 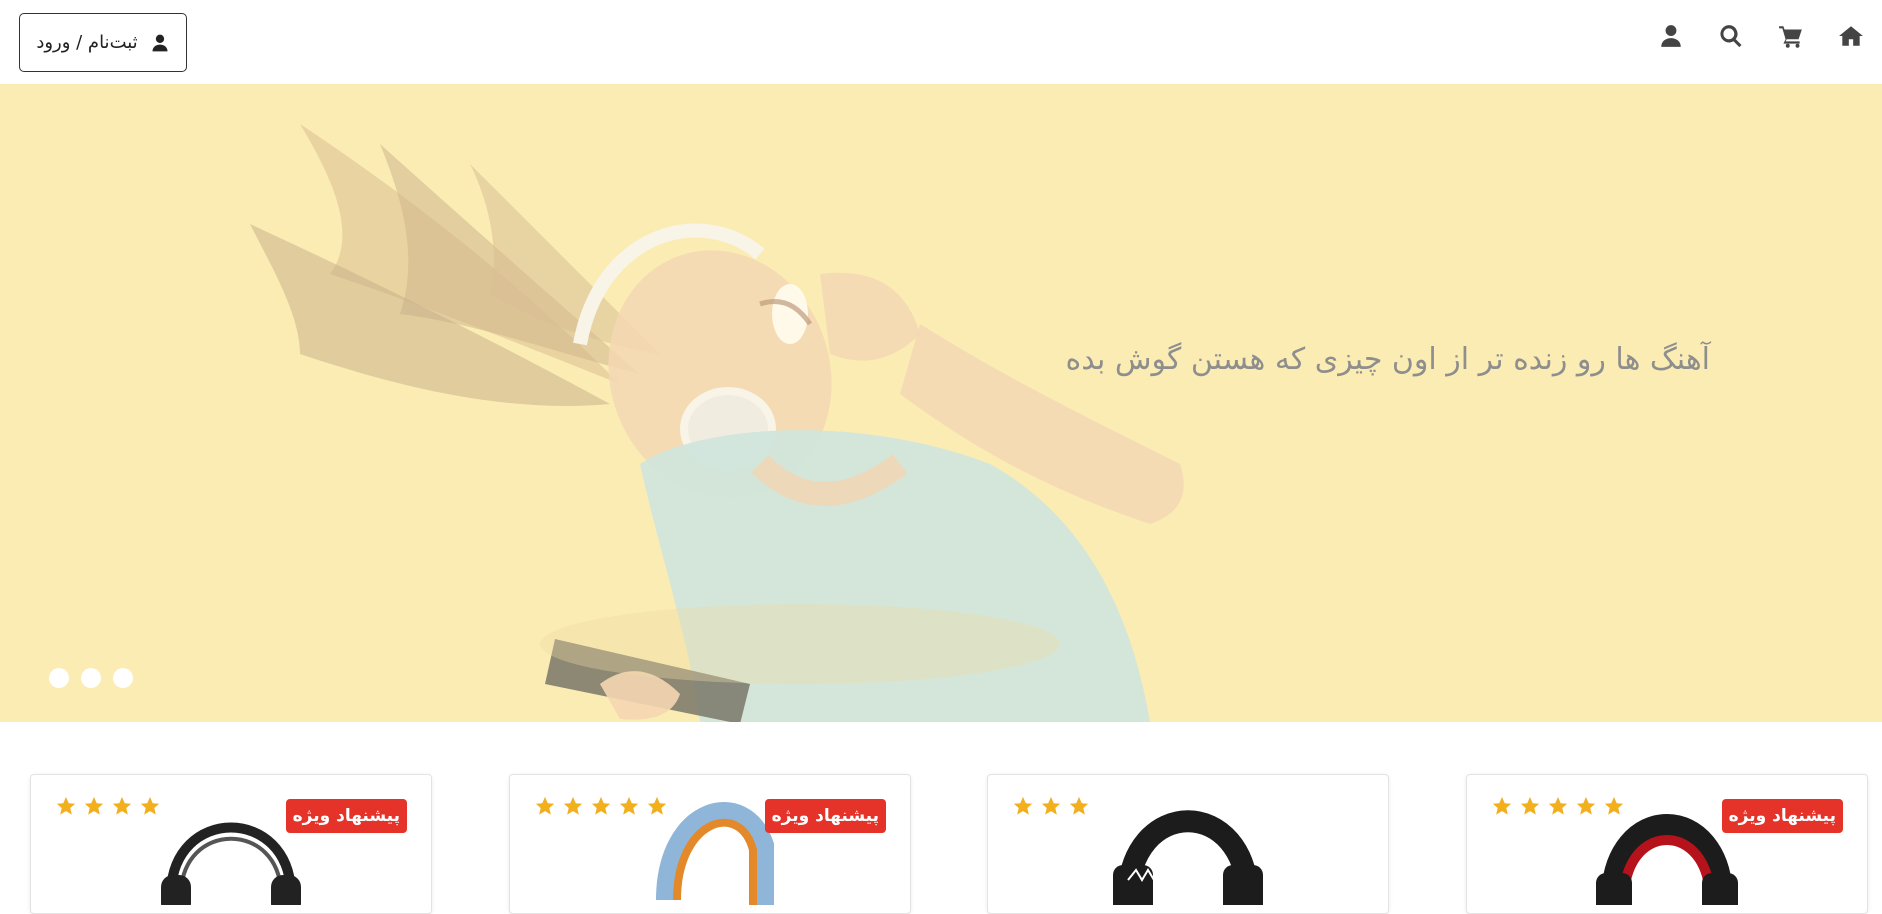 I want to click on home-icon, so click(x=1851, y=36).